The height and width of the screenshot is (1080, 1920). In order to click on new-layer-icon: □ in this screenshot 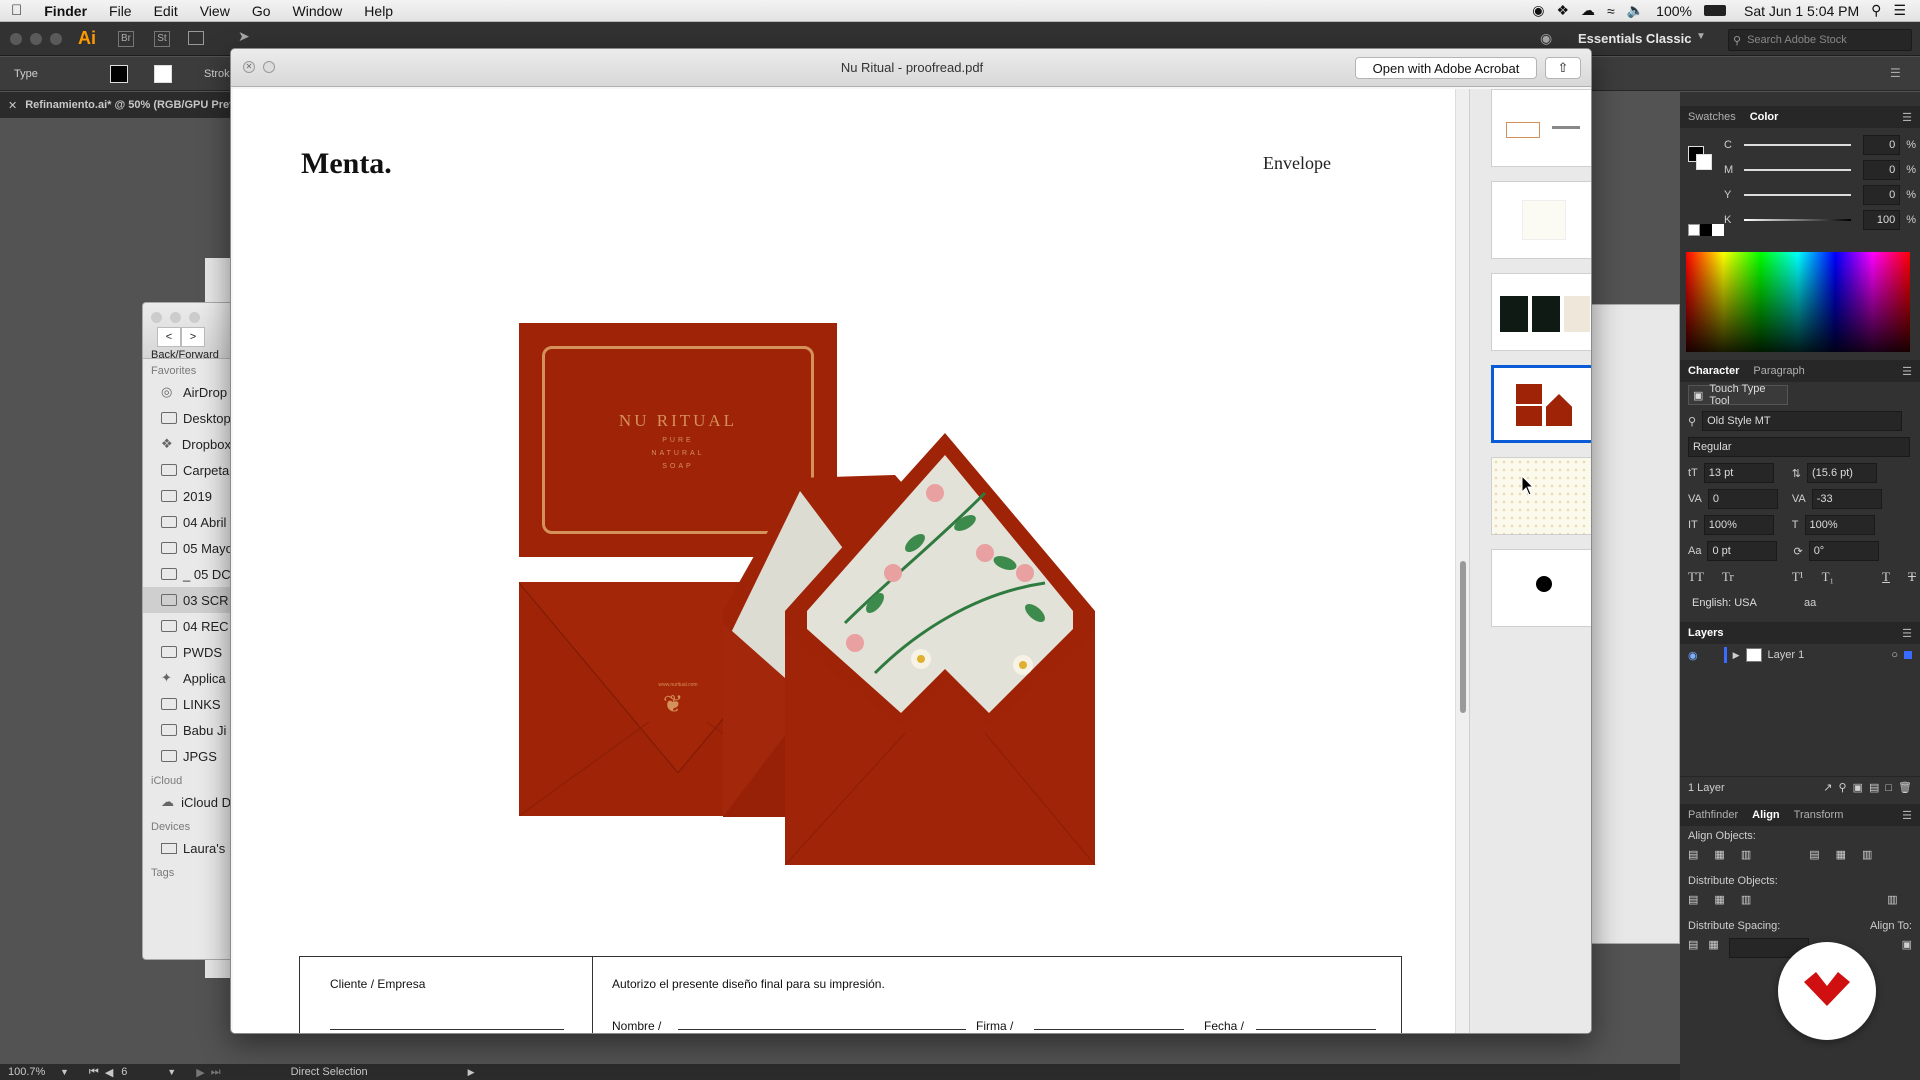, I will do `click(1888, 788)`.